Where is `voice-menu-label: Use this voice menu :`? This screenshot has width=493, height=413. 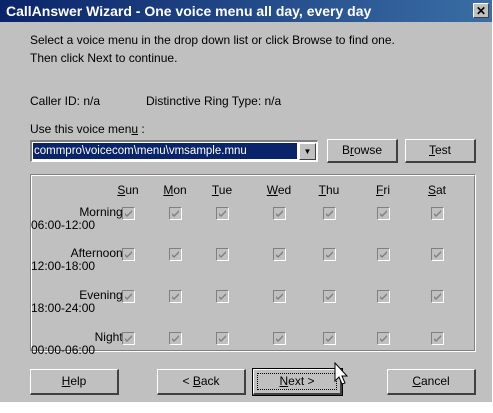 voice-menu-label: Use this voice menu : is located at coordinates (87, 129).